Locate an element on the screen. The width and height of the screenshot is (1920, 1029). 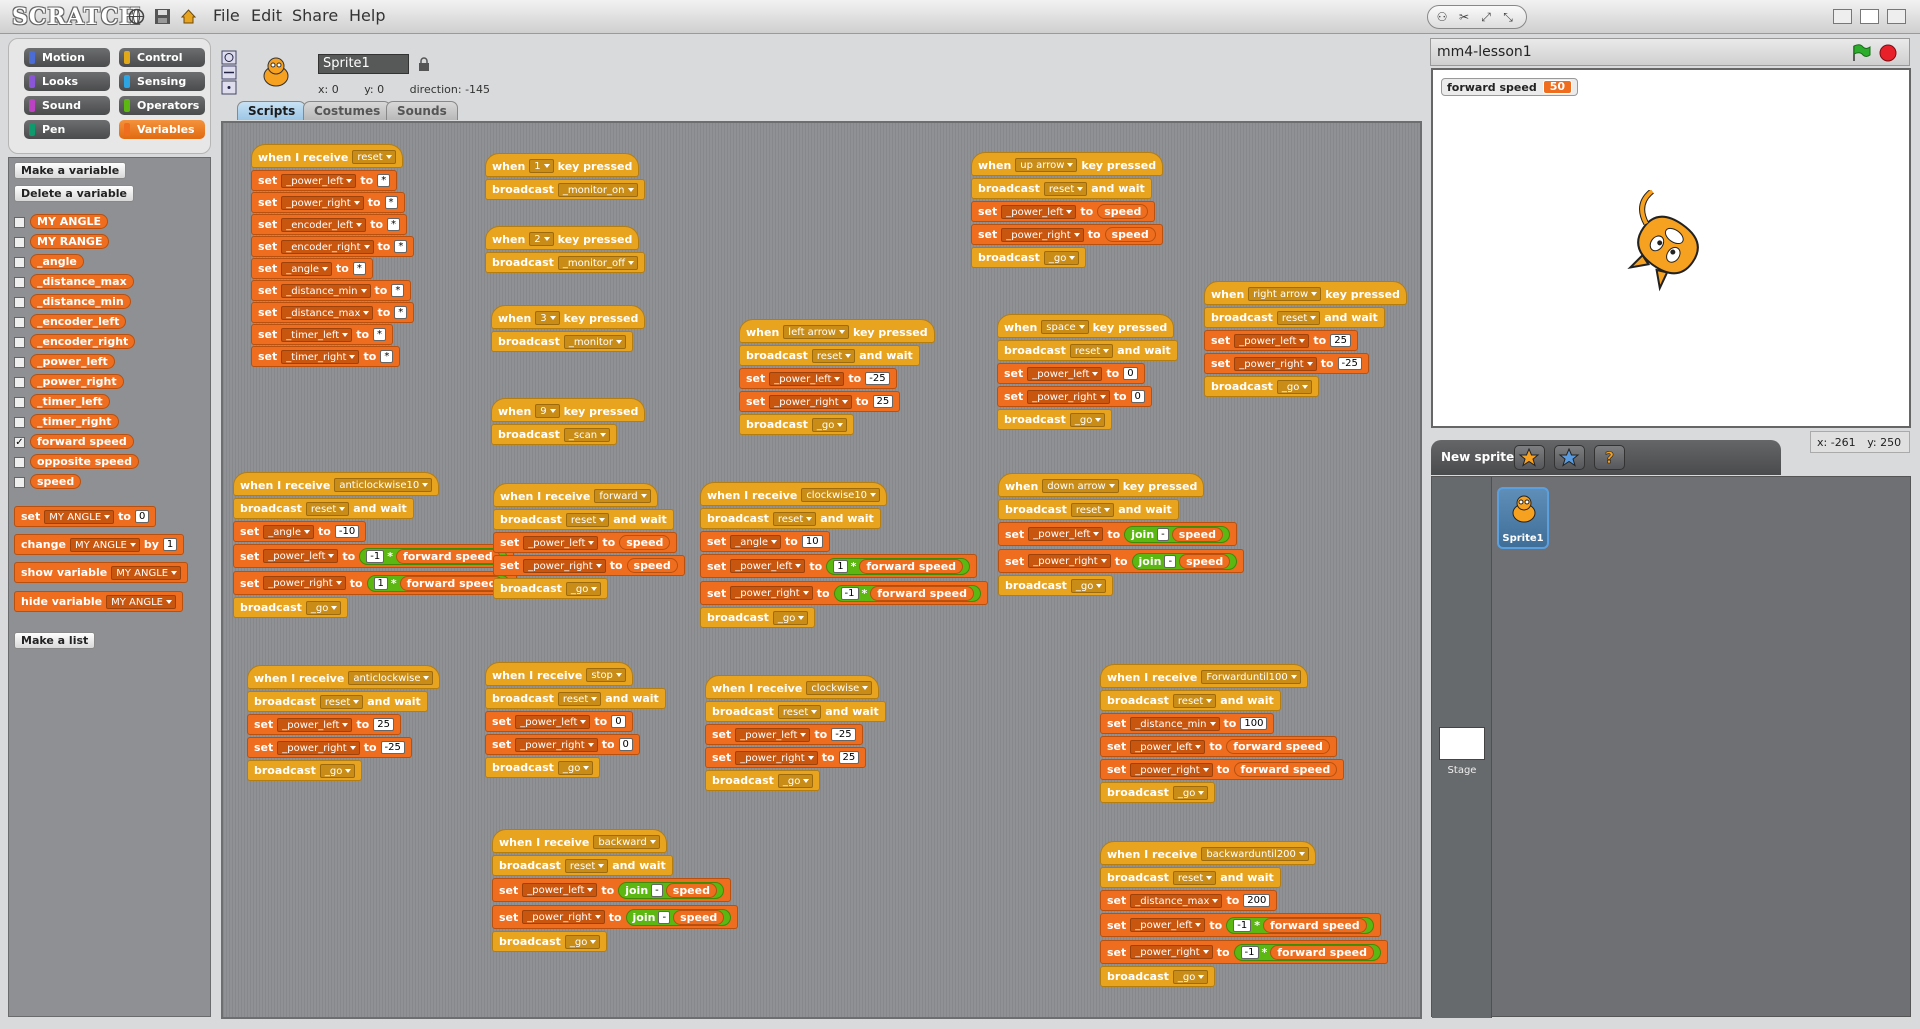
variable-block: _timer_right is located at coordinates (74, 421).